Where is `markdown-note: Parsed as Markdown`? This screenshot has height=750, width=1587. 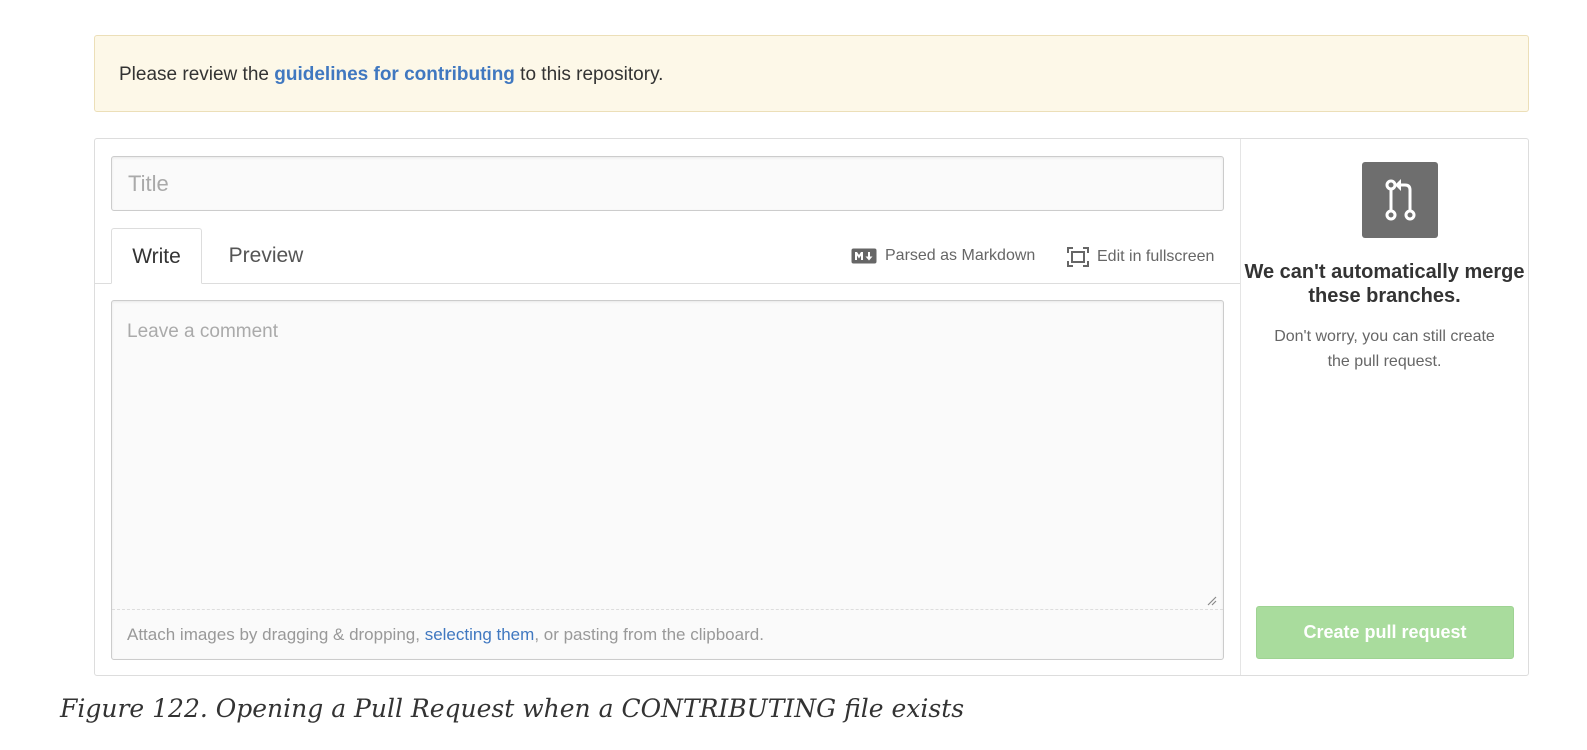
markdown-note: Parsed as Markdown is located at coordinates (943, 256).